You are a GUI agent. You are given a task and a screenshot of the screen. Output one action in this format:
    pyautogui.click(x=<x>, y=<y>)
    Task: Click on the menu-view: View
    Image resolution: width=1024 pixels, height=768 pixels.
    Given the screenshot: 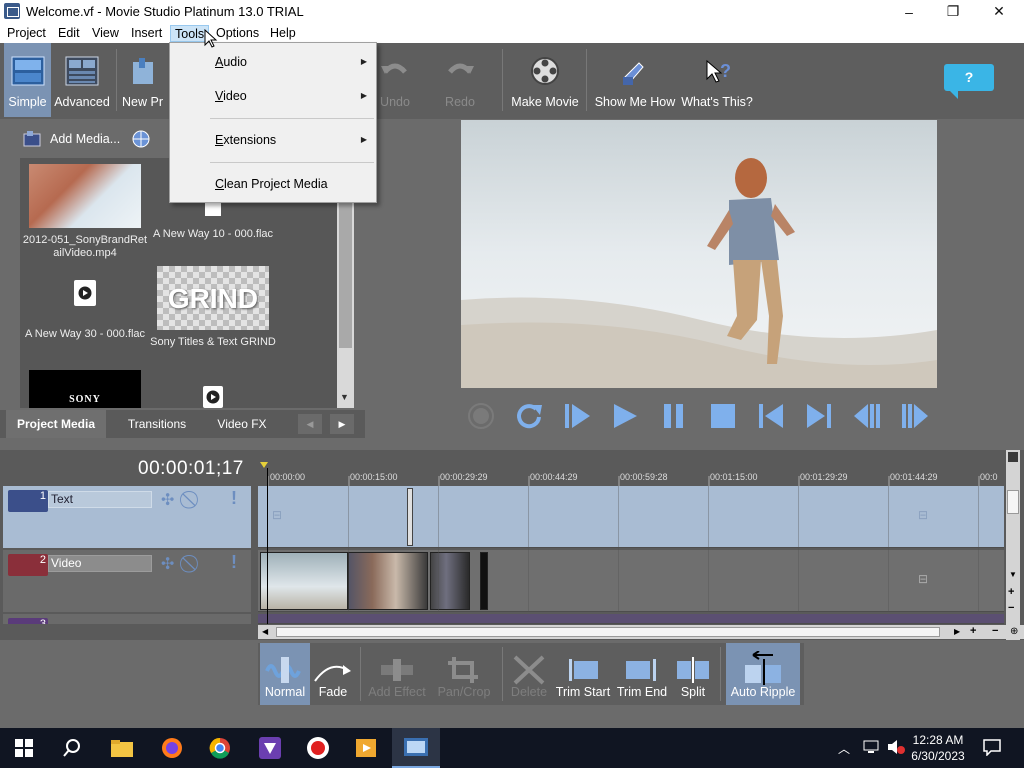 What is the action you would take?
    pyautogui.click(x=105, y=33)
    